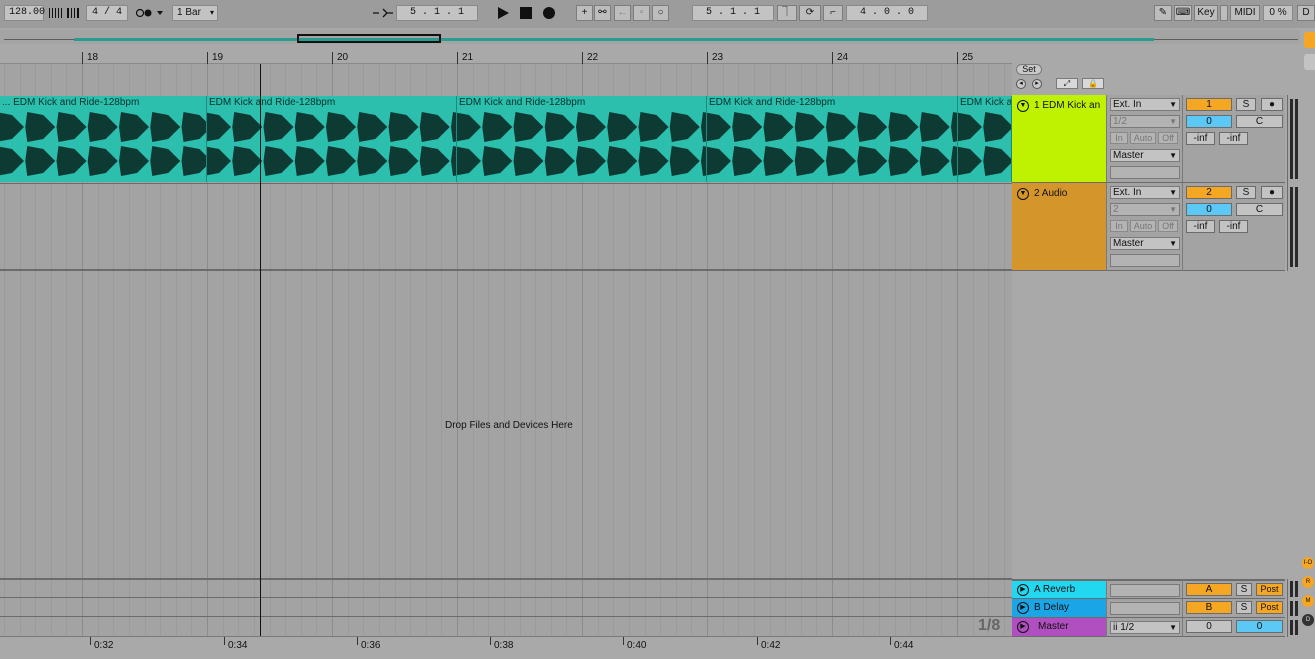 The image size is (1315, 659). What do you see at coordinates (1259, 626) in the screenshot?
I see `master-pan-field: 0` at bounding box center [1259, 626].